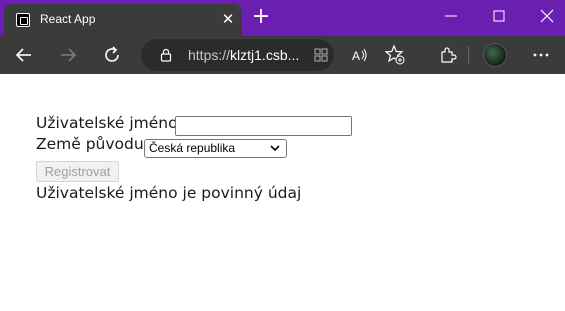 The image size is (565, 311). What do you see at coordinates (275, 148) in the screenshot?
I see `chevron-down-icon` at bounding box center [275, 148].